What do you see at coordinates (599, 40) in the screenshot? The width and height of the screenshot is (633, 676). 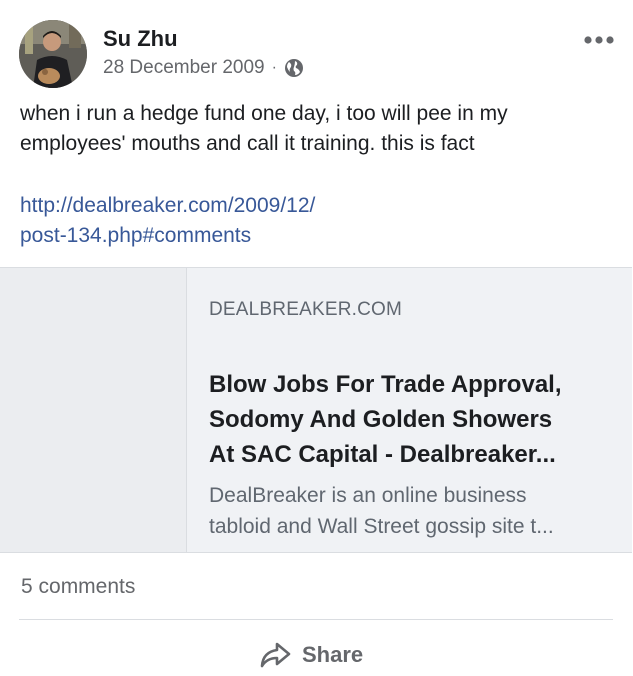 I see `more-options-icon` at bounding box center [599, 40].